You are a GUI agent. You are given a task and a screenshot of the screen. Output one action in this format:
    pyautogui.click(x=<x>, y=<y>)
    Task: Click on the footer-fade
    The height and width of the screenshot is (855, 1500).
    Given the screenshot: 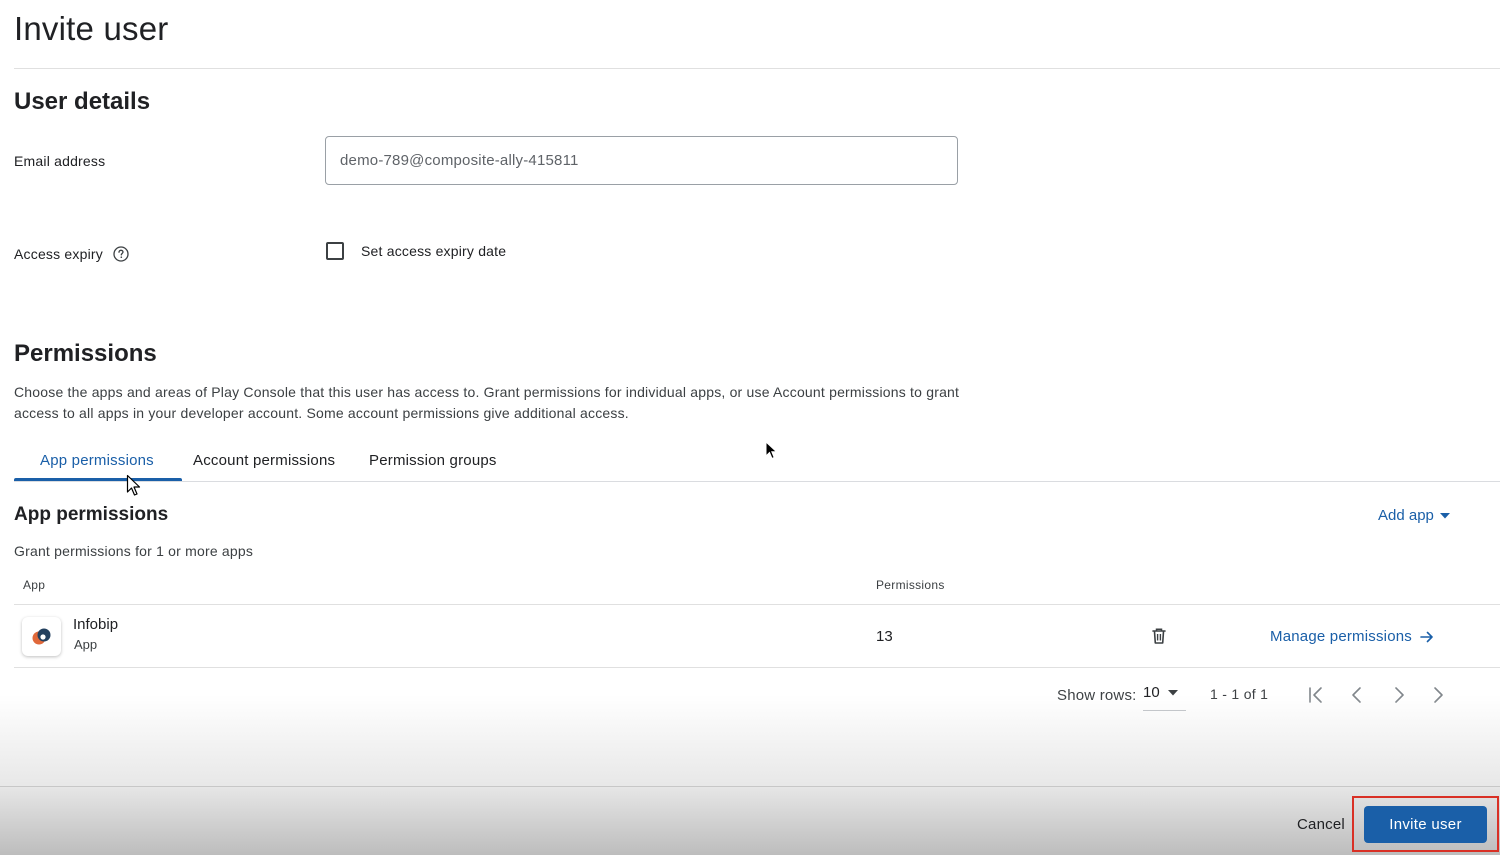 What is the action you would take?
    pyautogui.click(x=750, y=742)
    